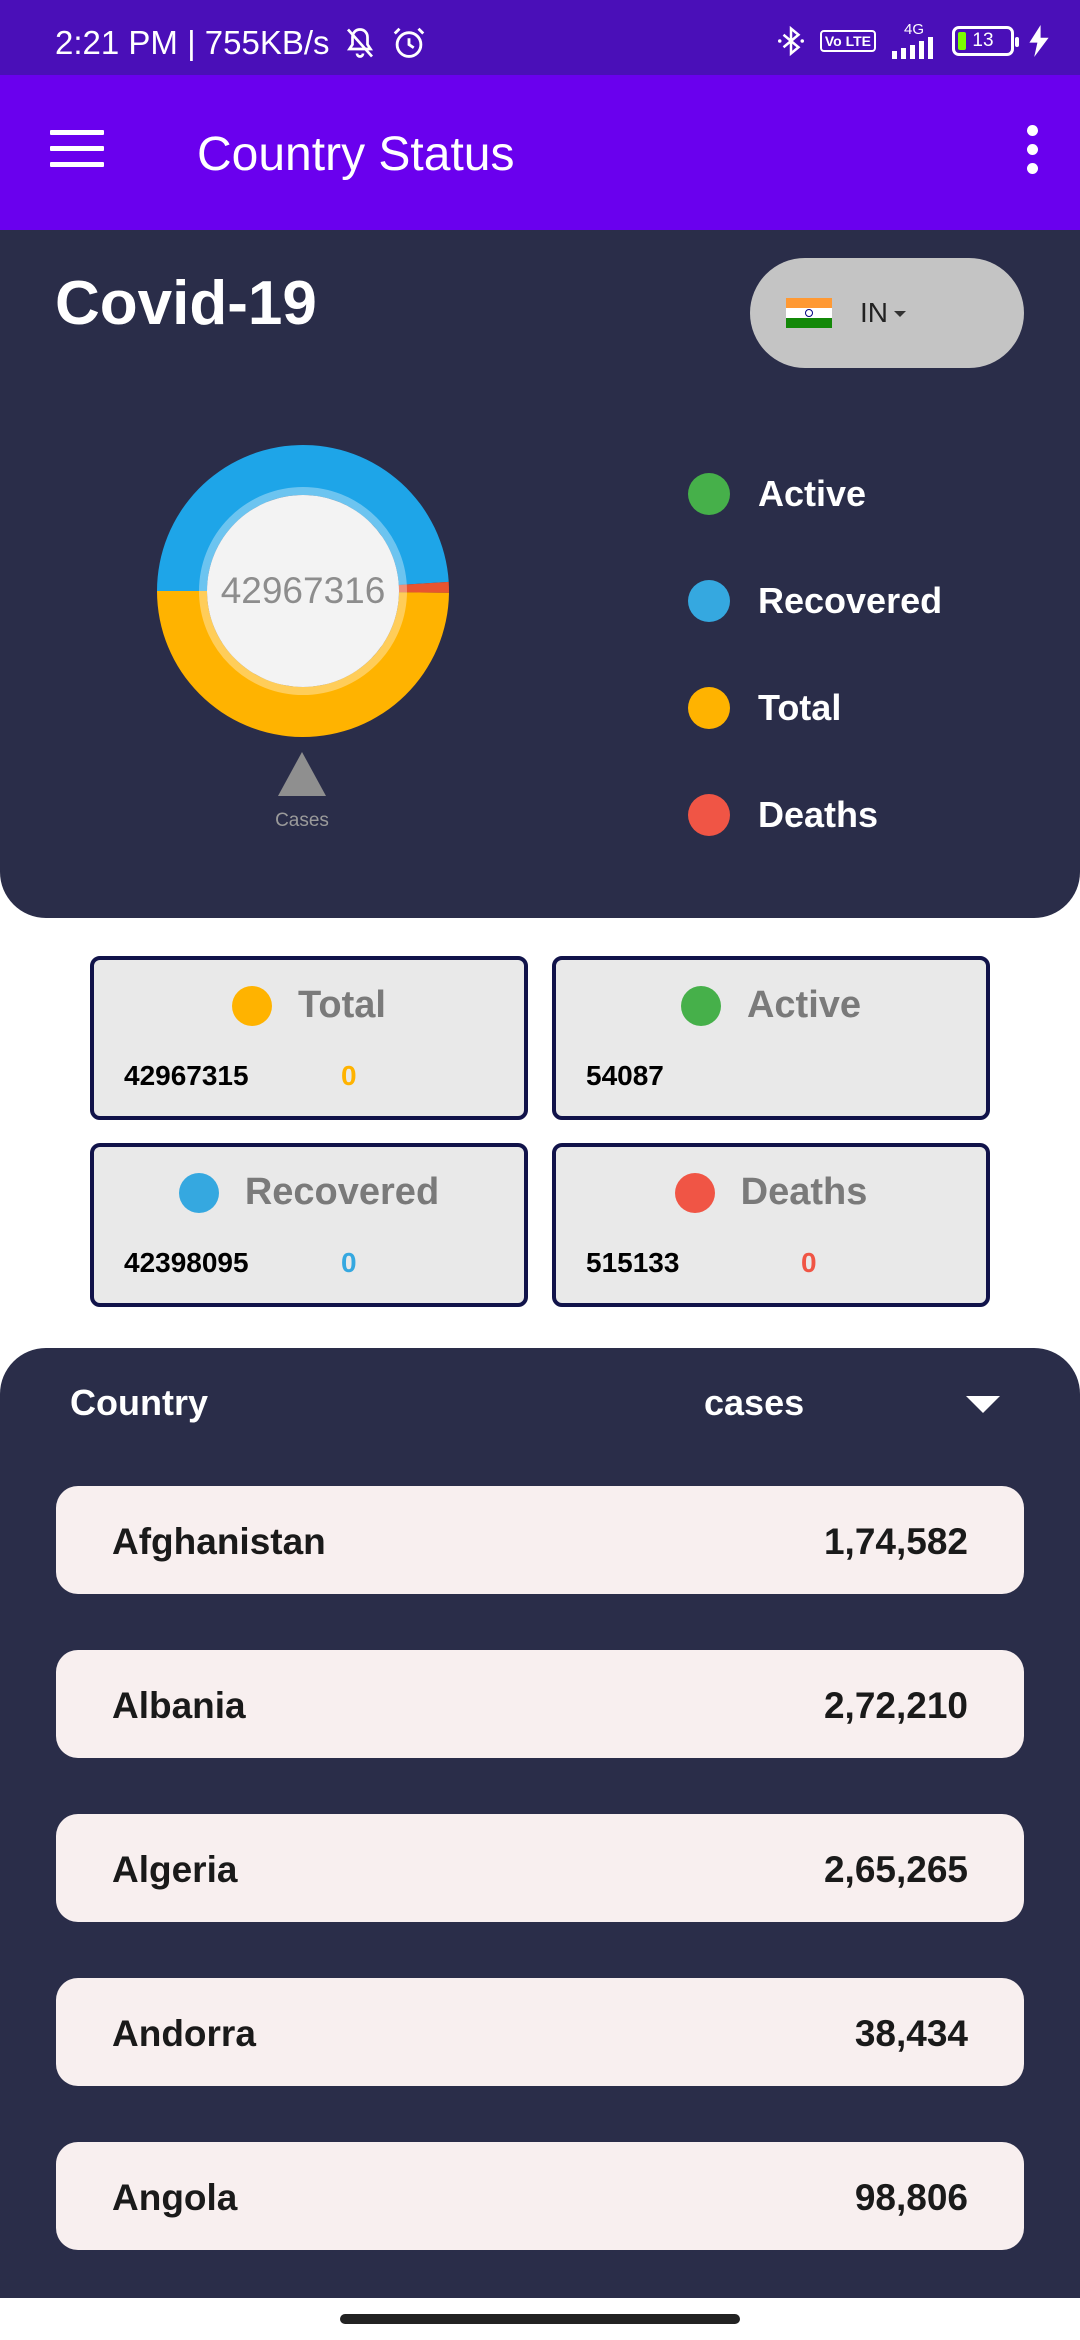 The image size is (1080, 2340). I want to click on legend-label: Deaths, so click(818, 814).